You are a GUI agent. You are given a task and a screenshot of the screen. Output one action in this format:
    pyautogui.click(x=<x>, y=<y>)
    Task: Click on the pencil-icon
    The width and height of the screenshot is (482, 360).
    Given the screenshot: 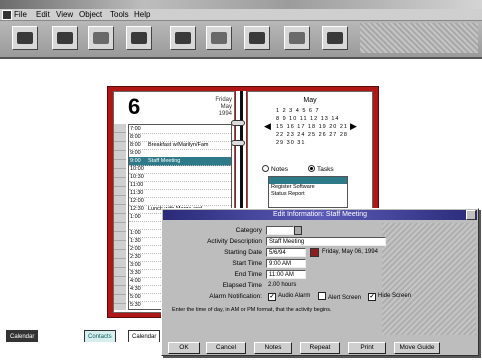 What is the action you would take?
    pyautogui.click(x=297, y=38)
    